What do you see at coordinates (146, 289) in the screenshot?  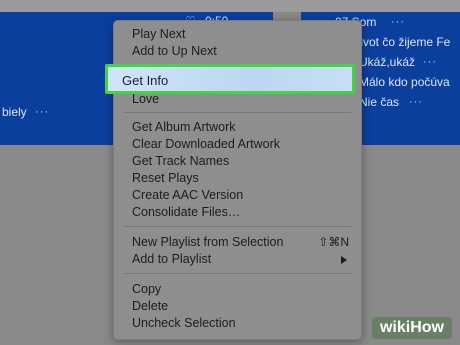 I see `menu-item-copy: Copy` at bounding box center [146, 289].